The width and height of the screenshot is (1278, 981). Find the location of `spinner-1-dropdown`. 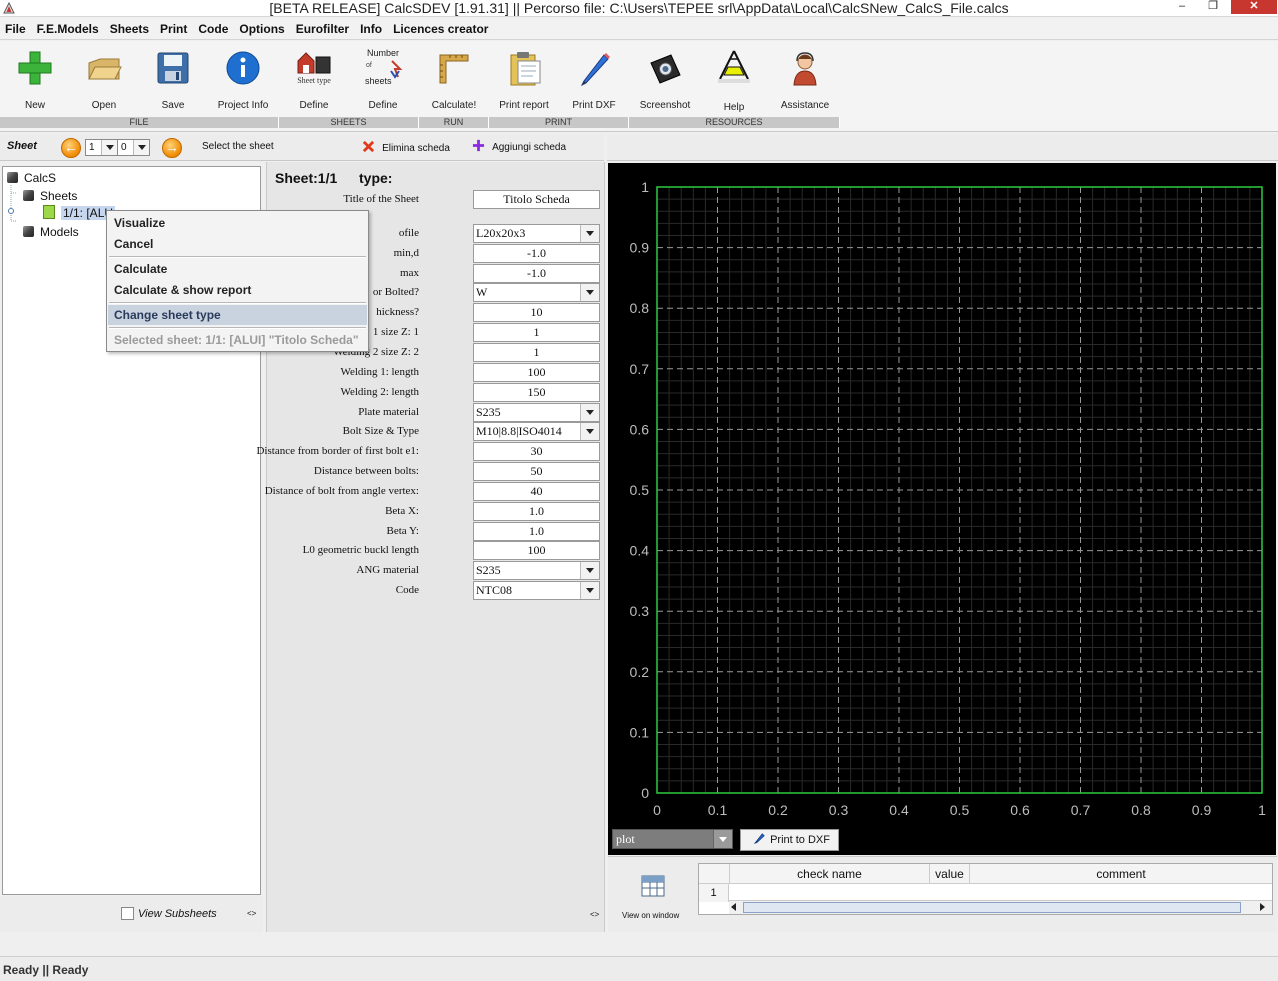

spinner-1-dropdown is located at coordinates (109, 147).